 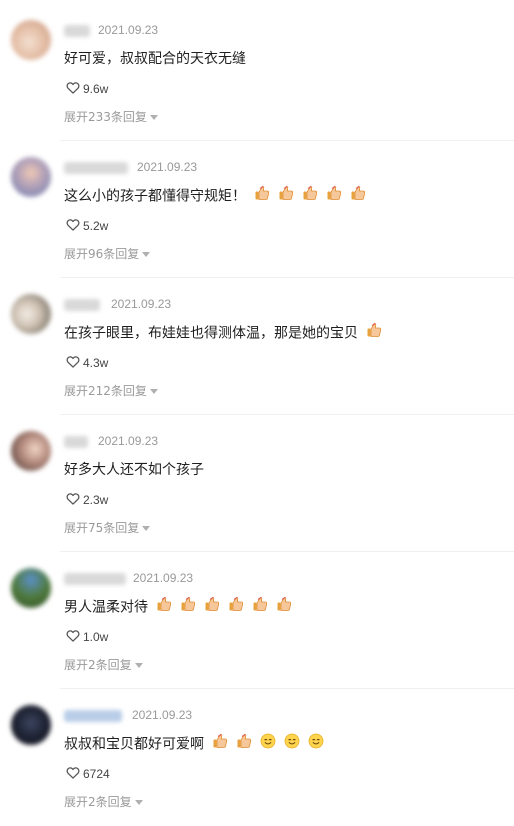 I want to click on comment-text-body: 好多大人还不如个孩子, so click(x=134, y=470).